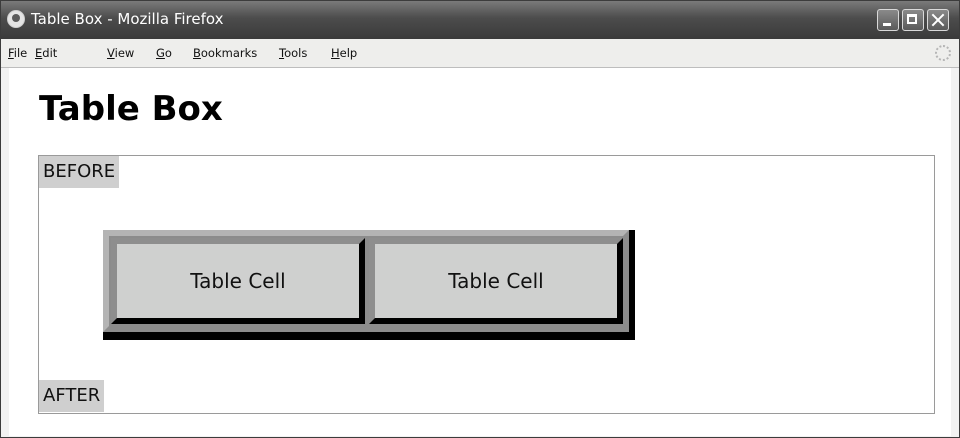 The image size is (960, 438). I want to click on table-box: Table Cell Table Cell, so click(369, 285).